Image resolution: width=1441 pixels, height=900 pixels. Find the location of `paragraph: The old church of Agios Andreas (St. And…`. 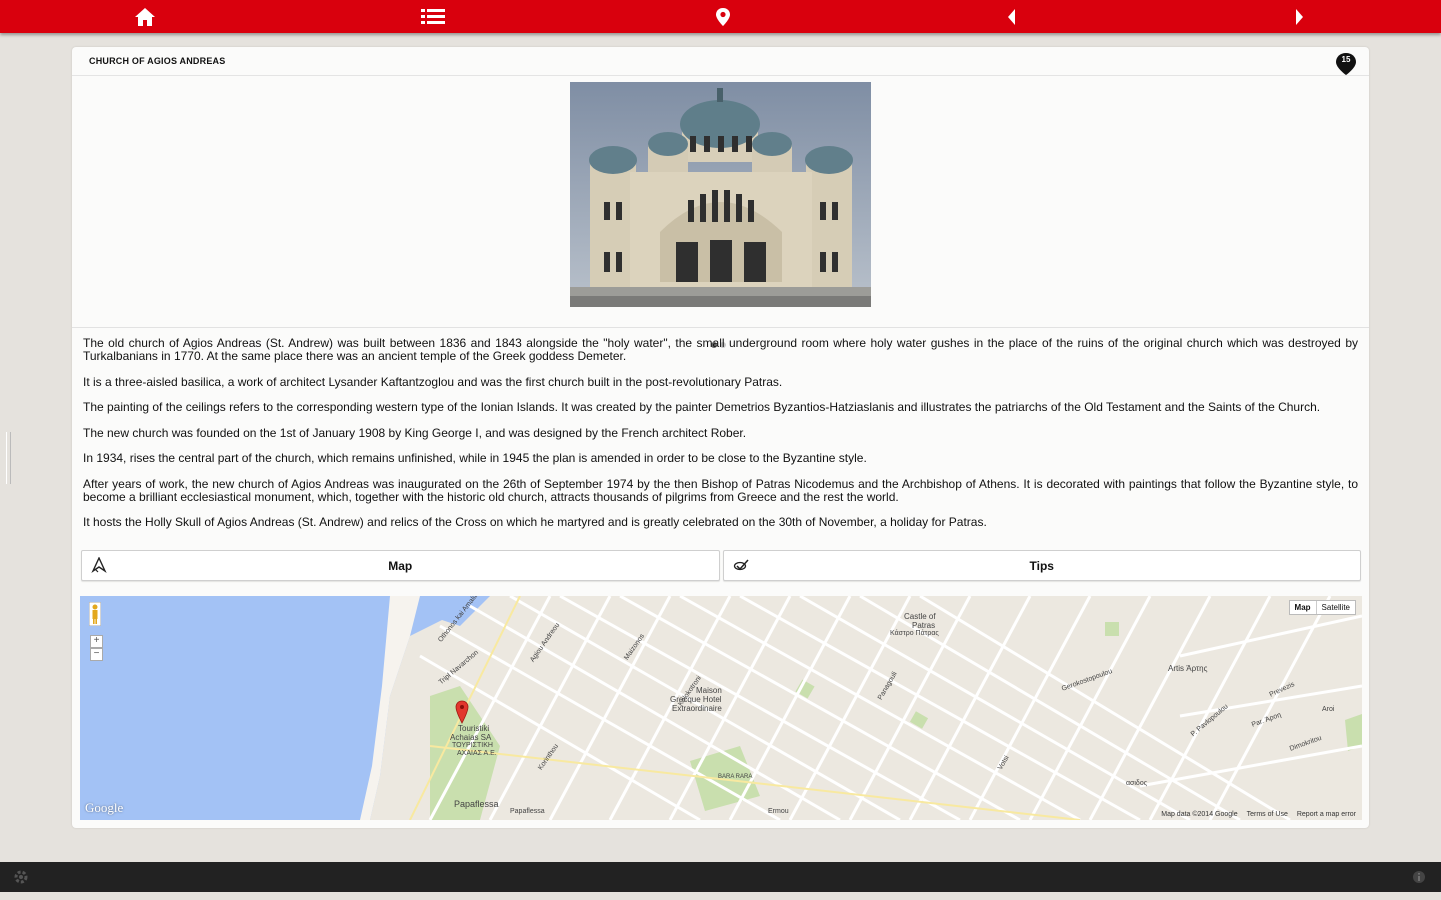

paragraph: The old church of Agios Andreas (St. And… is located at coordinates (720, 349).